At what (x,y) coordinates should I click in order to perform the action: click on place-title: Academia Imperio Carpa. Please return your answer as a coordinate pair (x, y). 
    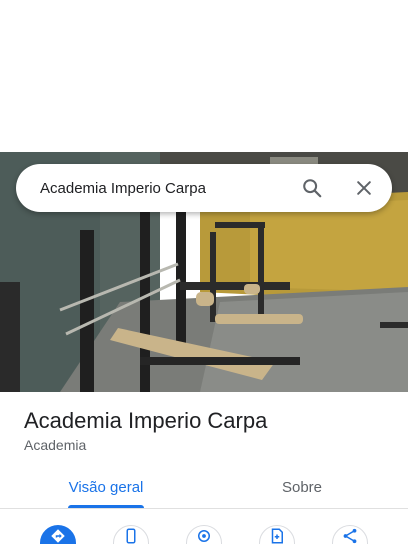
    Looking at the image, I should click on (146, 420).